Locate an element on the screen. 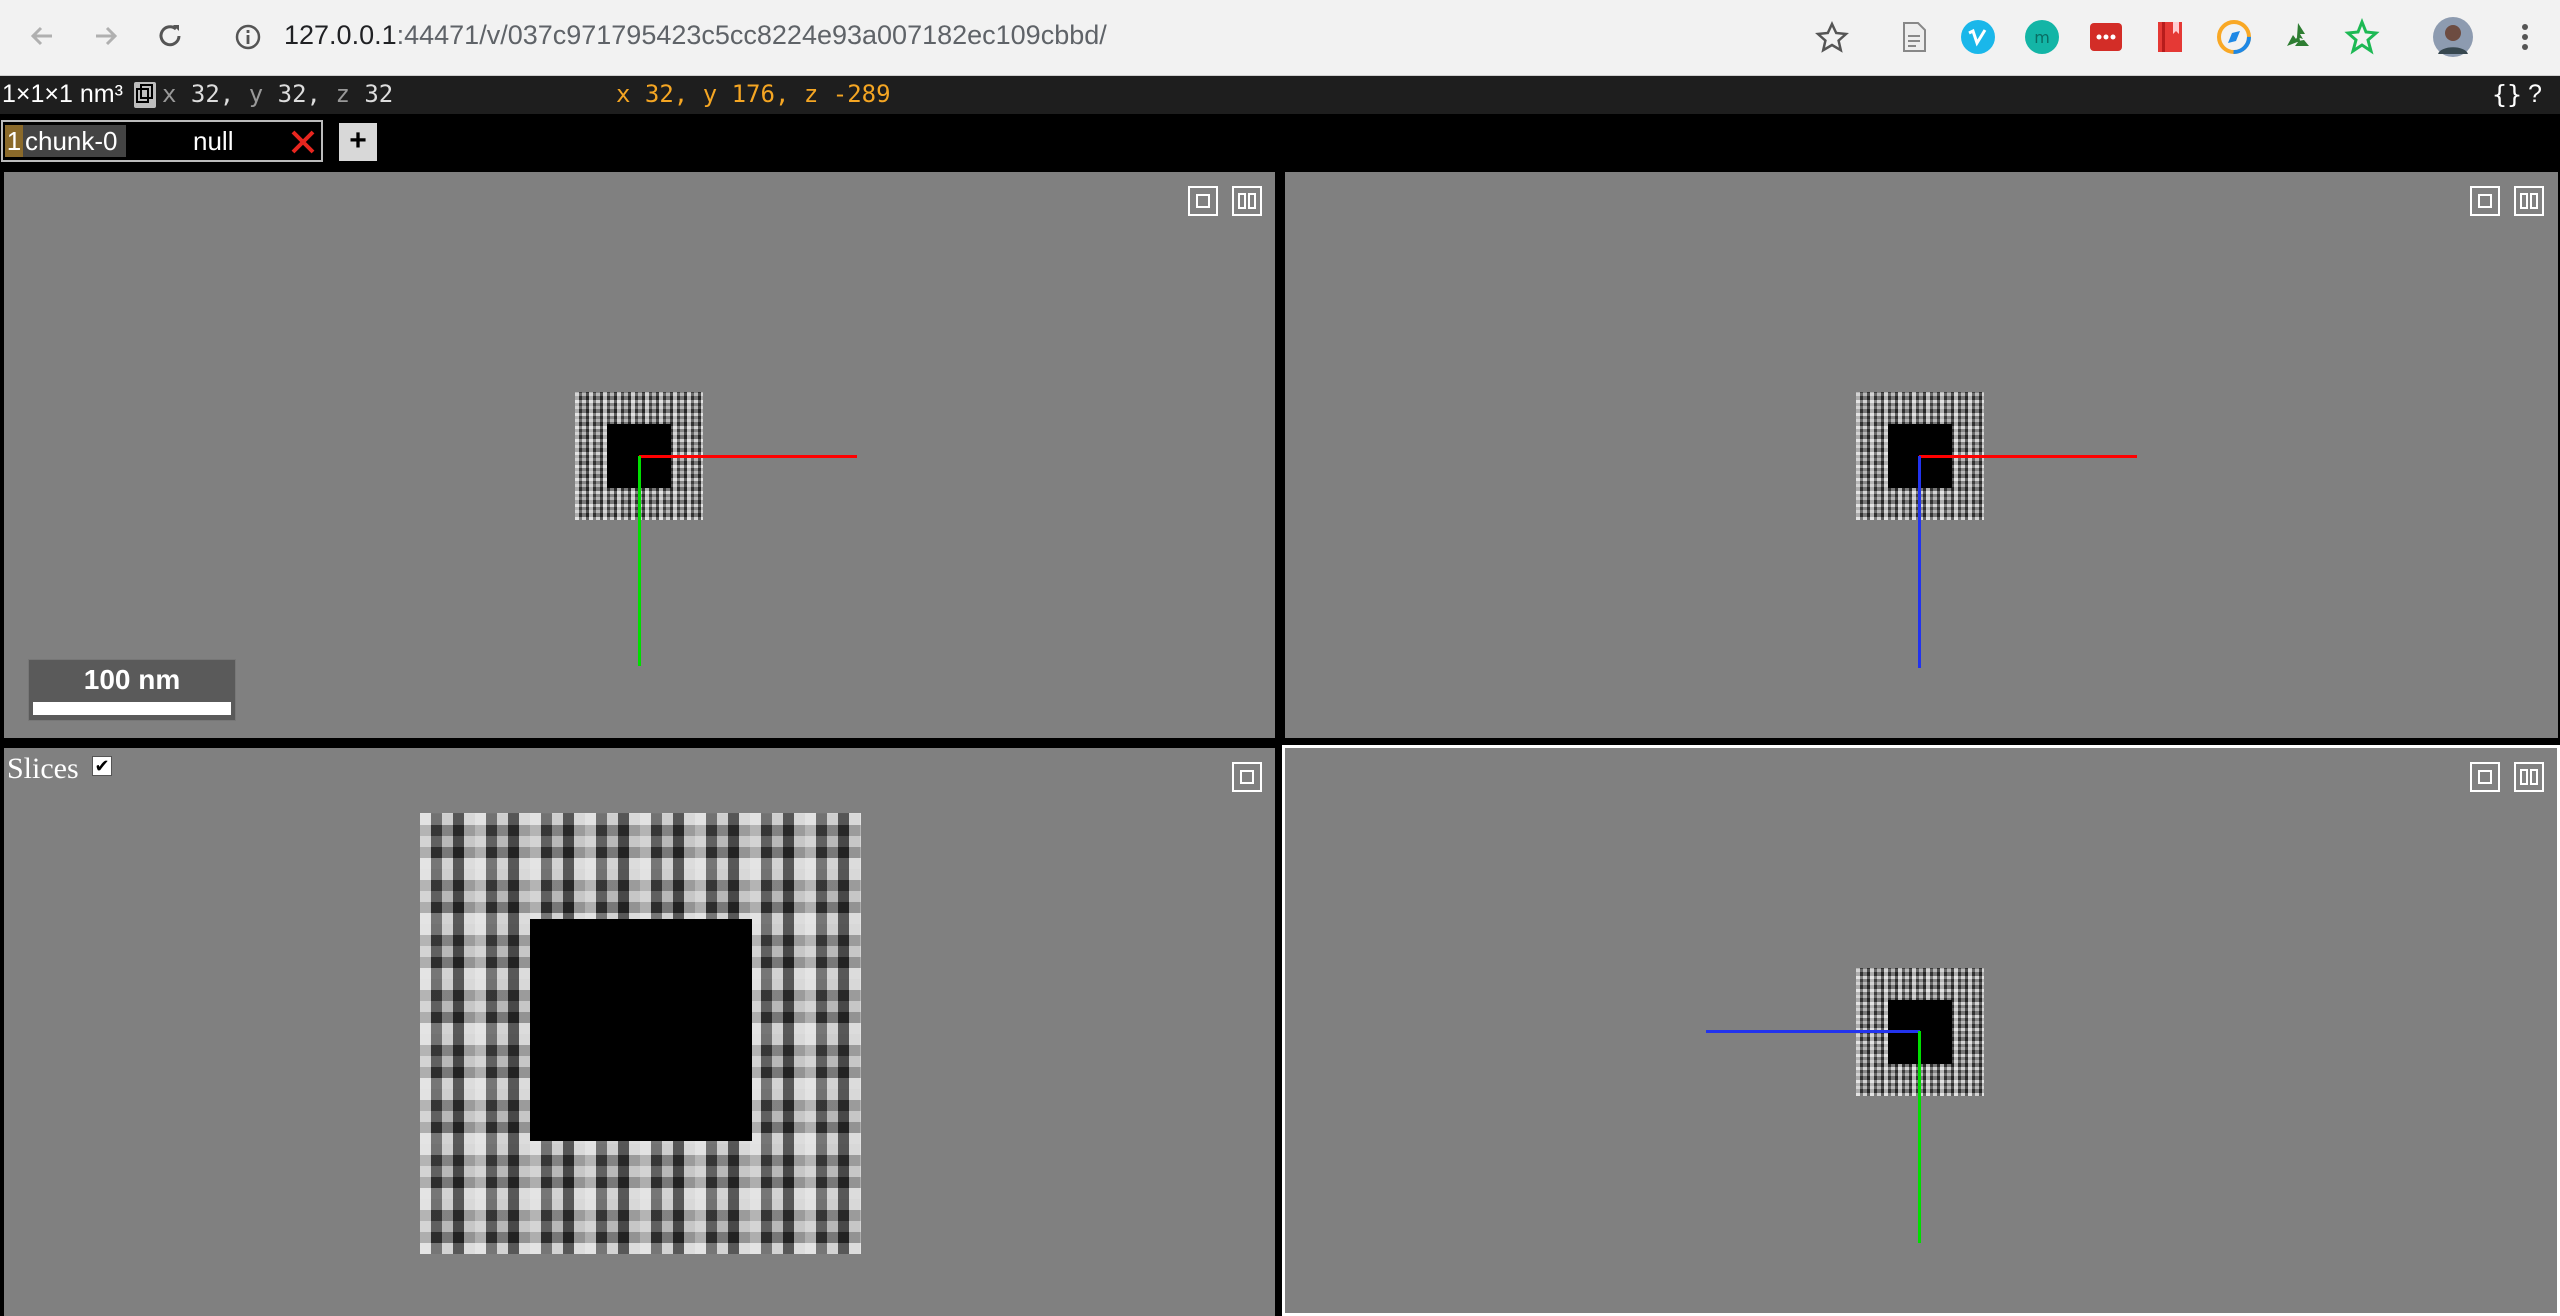 The width and height of the screenshot is (2560, 1316). info-icon is located at coordinates (248, 37).